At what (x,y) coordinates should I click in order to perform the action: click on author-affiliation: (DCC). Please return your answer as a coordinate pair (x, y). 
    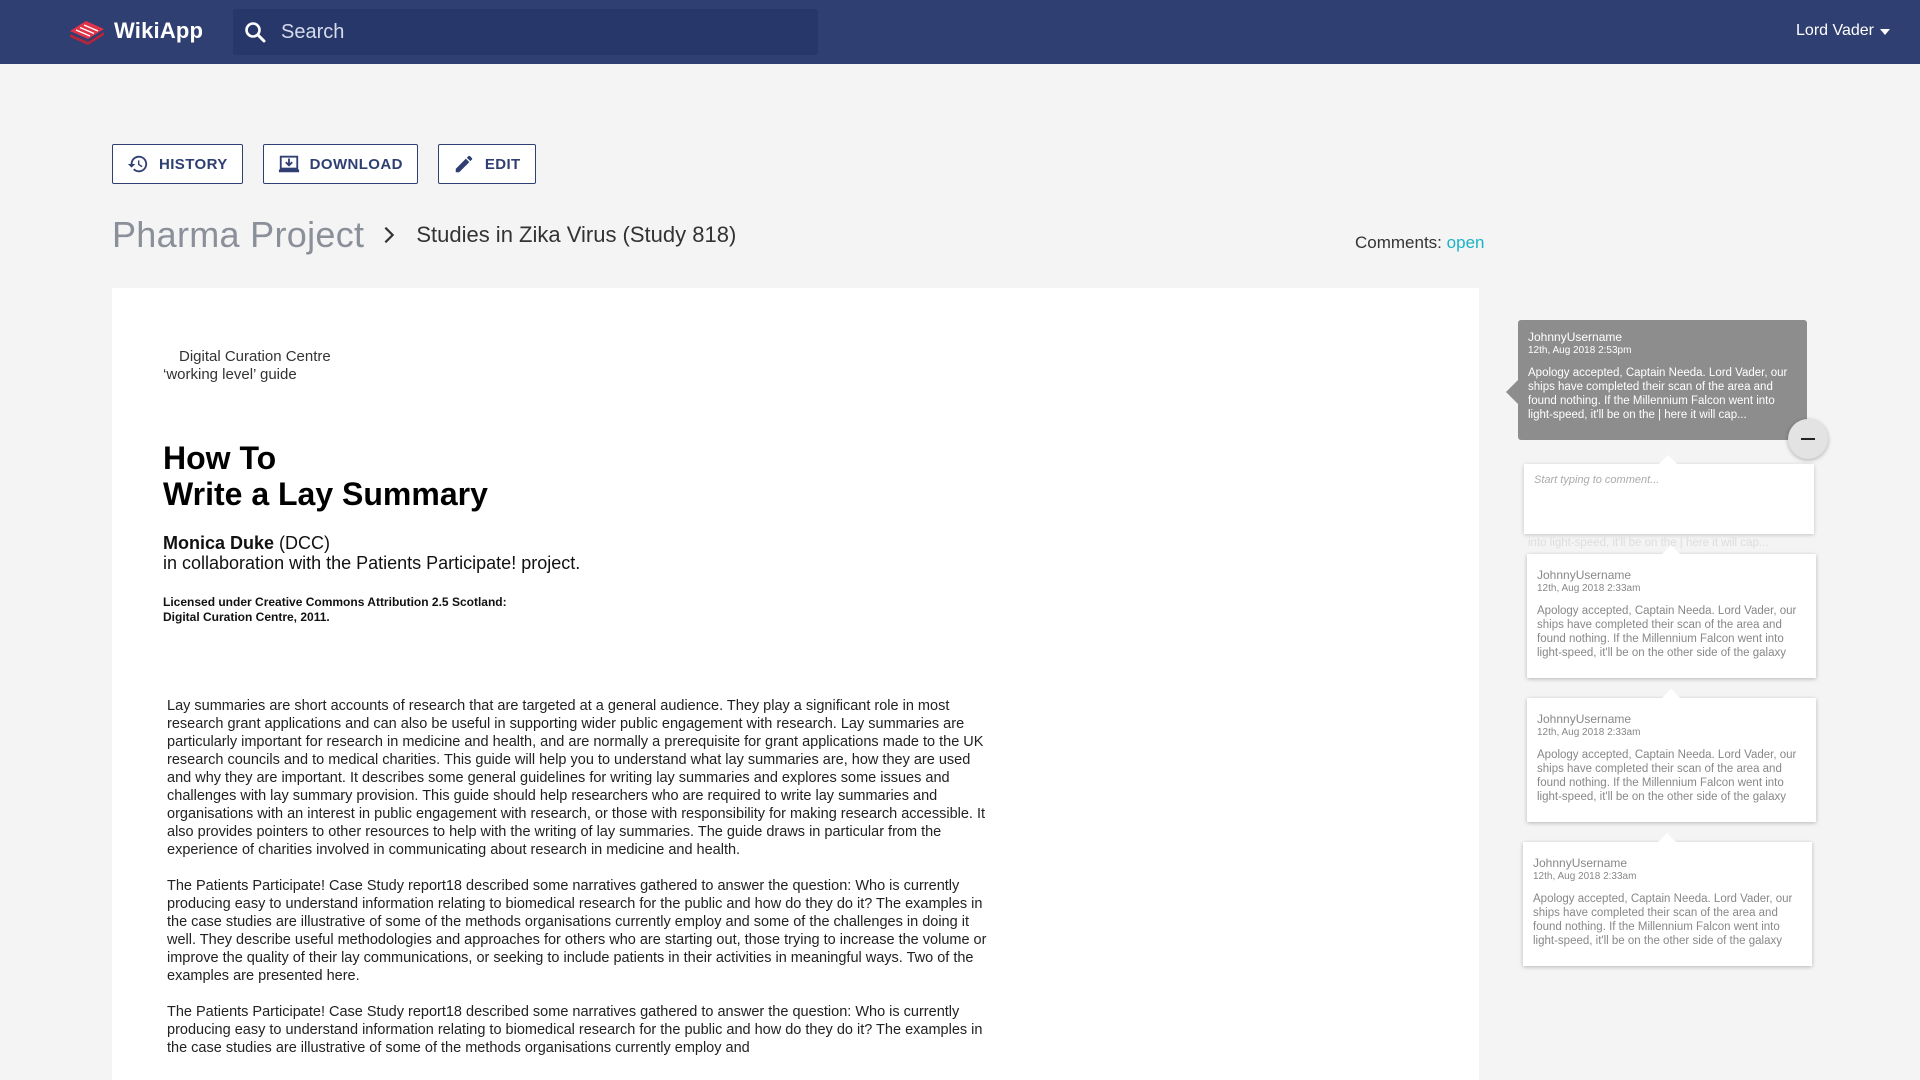
    Looking at the image, I should click on (302, 543).